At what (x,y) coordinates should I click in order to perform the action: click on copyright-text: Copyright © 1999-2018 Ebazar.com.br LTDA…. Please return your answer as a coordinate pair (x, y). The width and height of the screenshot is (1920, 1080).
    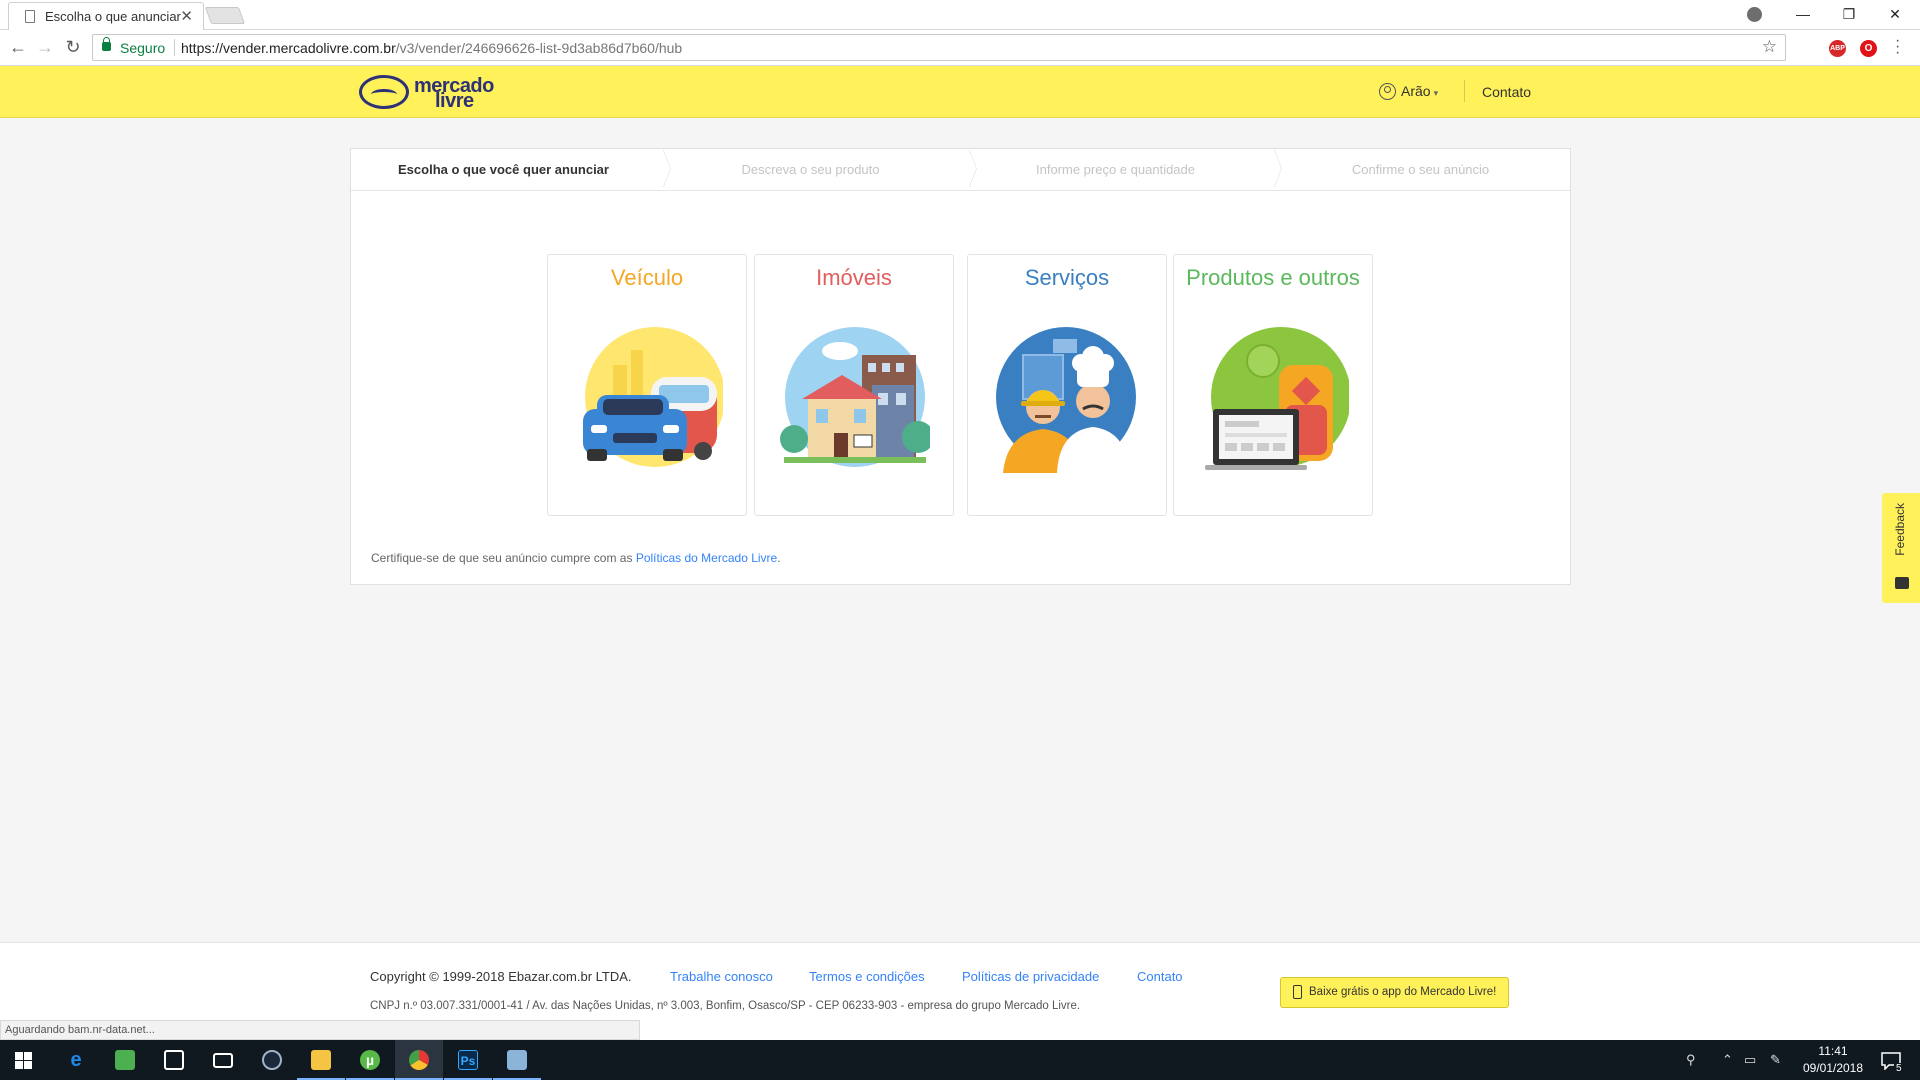
    Looking at the image, I should click on (501, 976).